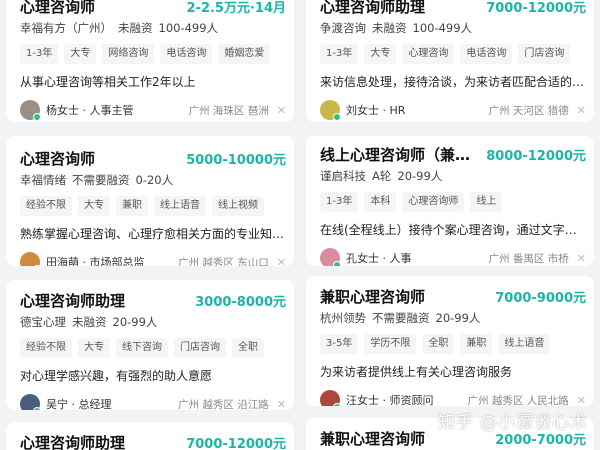 This screenshot has width=600, height=450. What do you see at coordinates (142, 348) in the screenshot?
I see `job-tag: 线下咨询` at bounding box center [142, 348].